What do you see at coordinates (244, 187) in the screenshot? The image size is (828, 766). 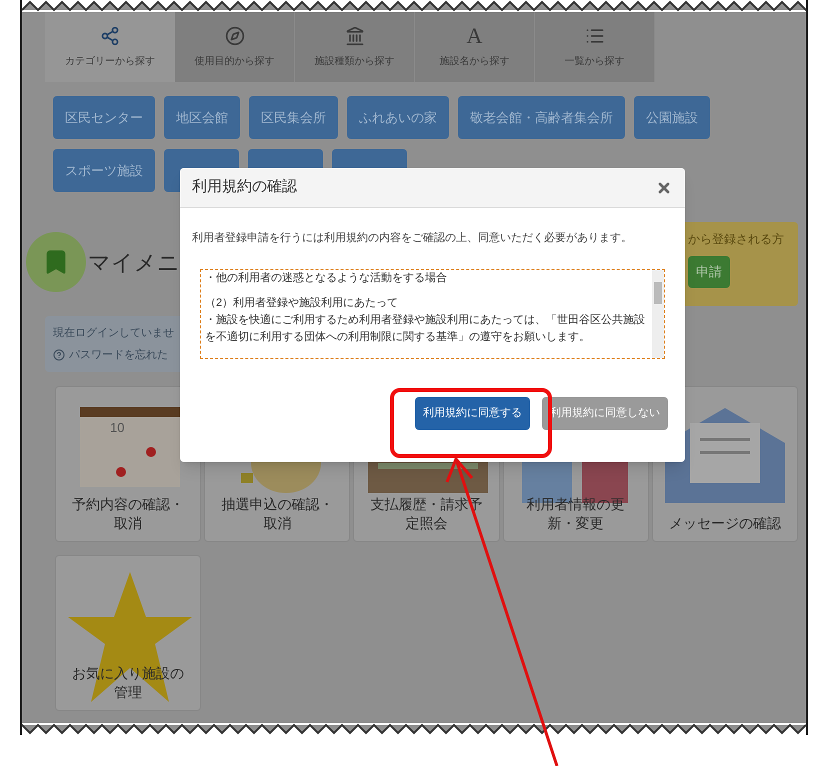 I see `dialog-title: 利用規約の確認` at bounding box center [244, 187].